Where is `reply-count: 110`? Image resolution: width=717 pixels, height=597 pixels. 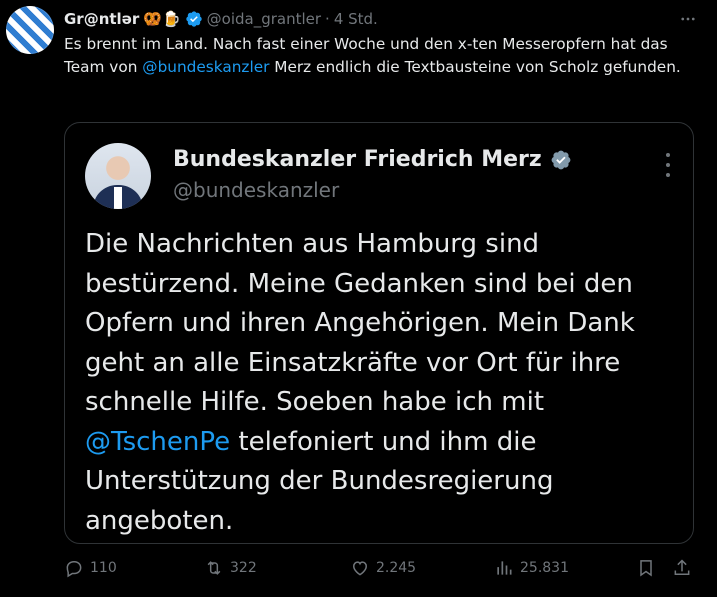 reply-count: 110 is located at coordinates (103, 568).